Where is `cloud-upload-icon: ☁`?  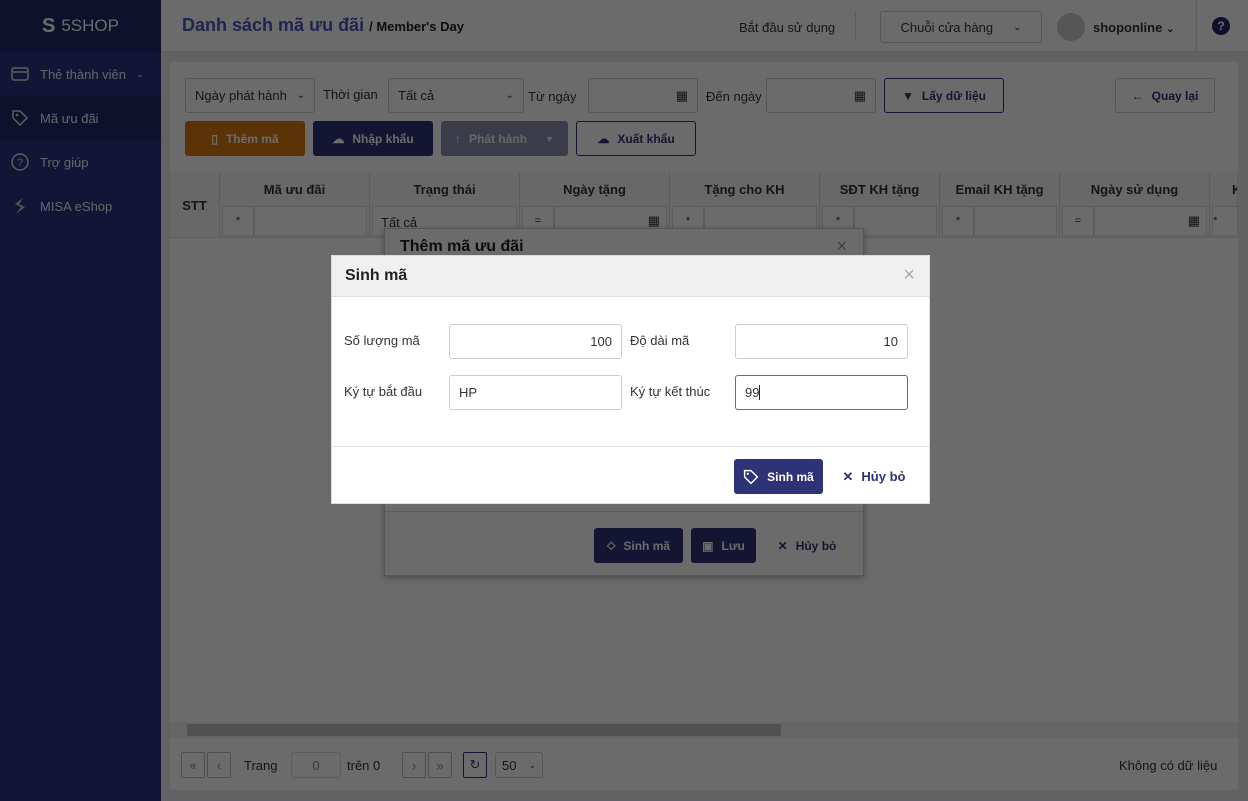 cloud-upload-icon: ☁ is located at coordinates (338, 138).